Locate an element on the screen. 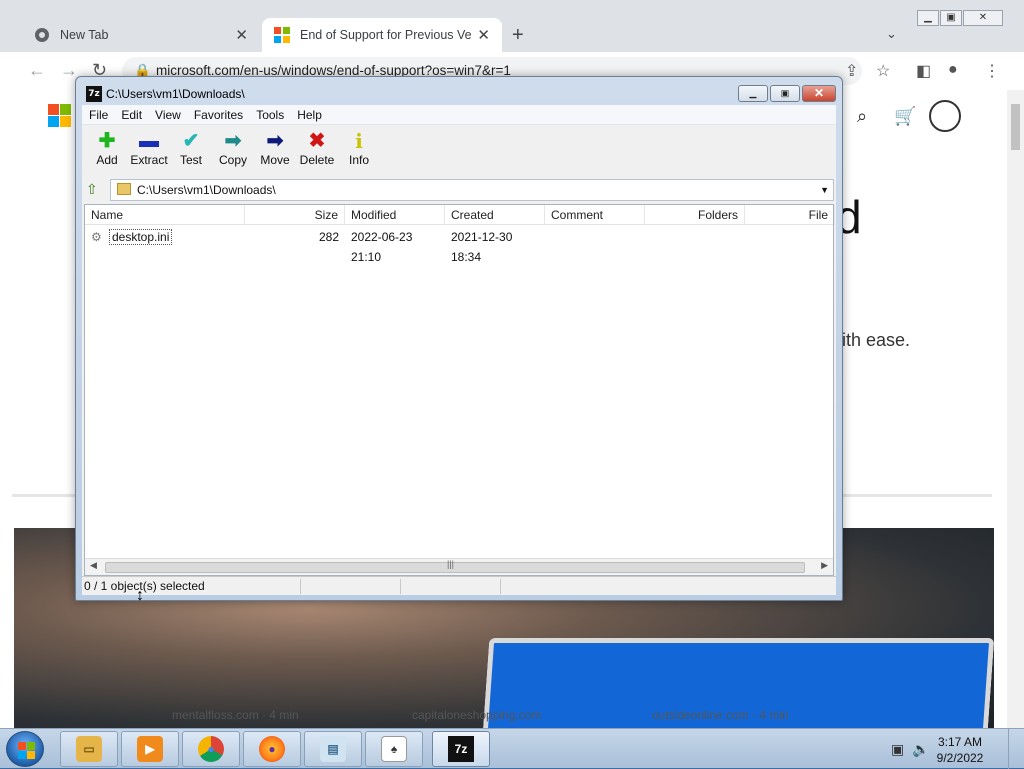  info-button: i Info is located at coordinates (359, 148).